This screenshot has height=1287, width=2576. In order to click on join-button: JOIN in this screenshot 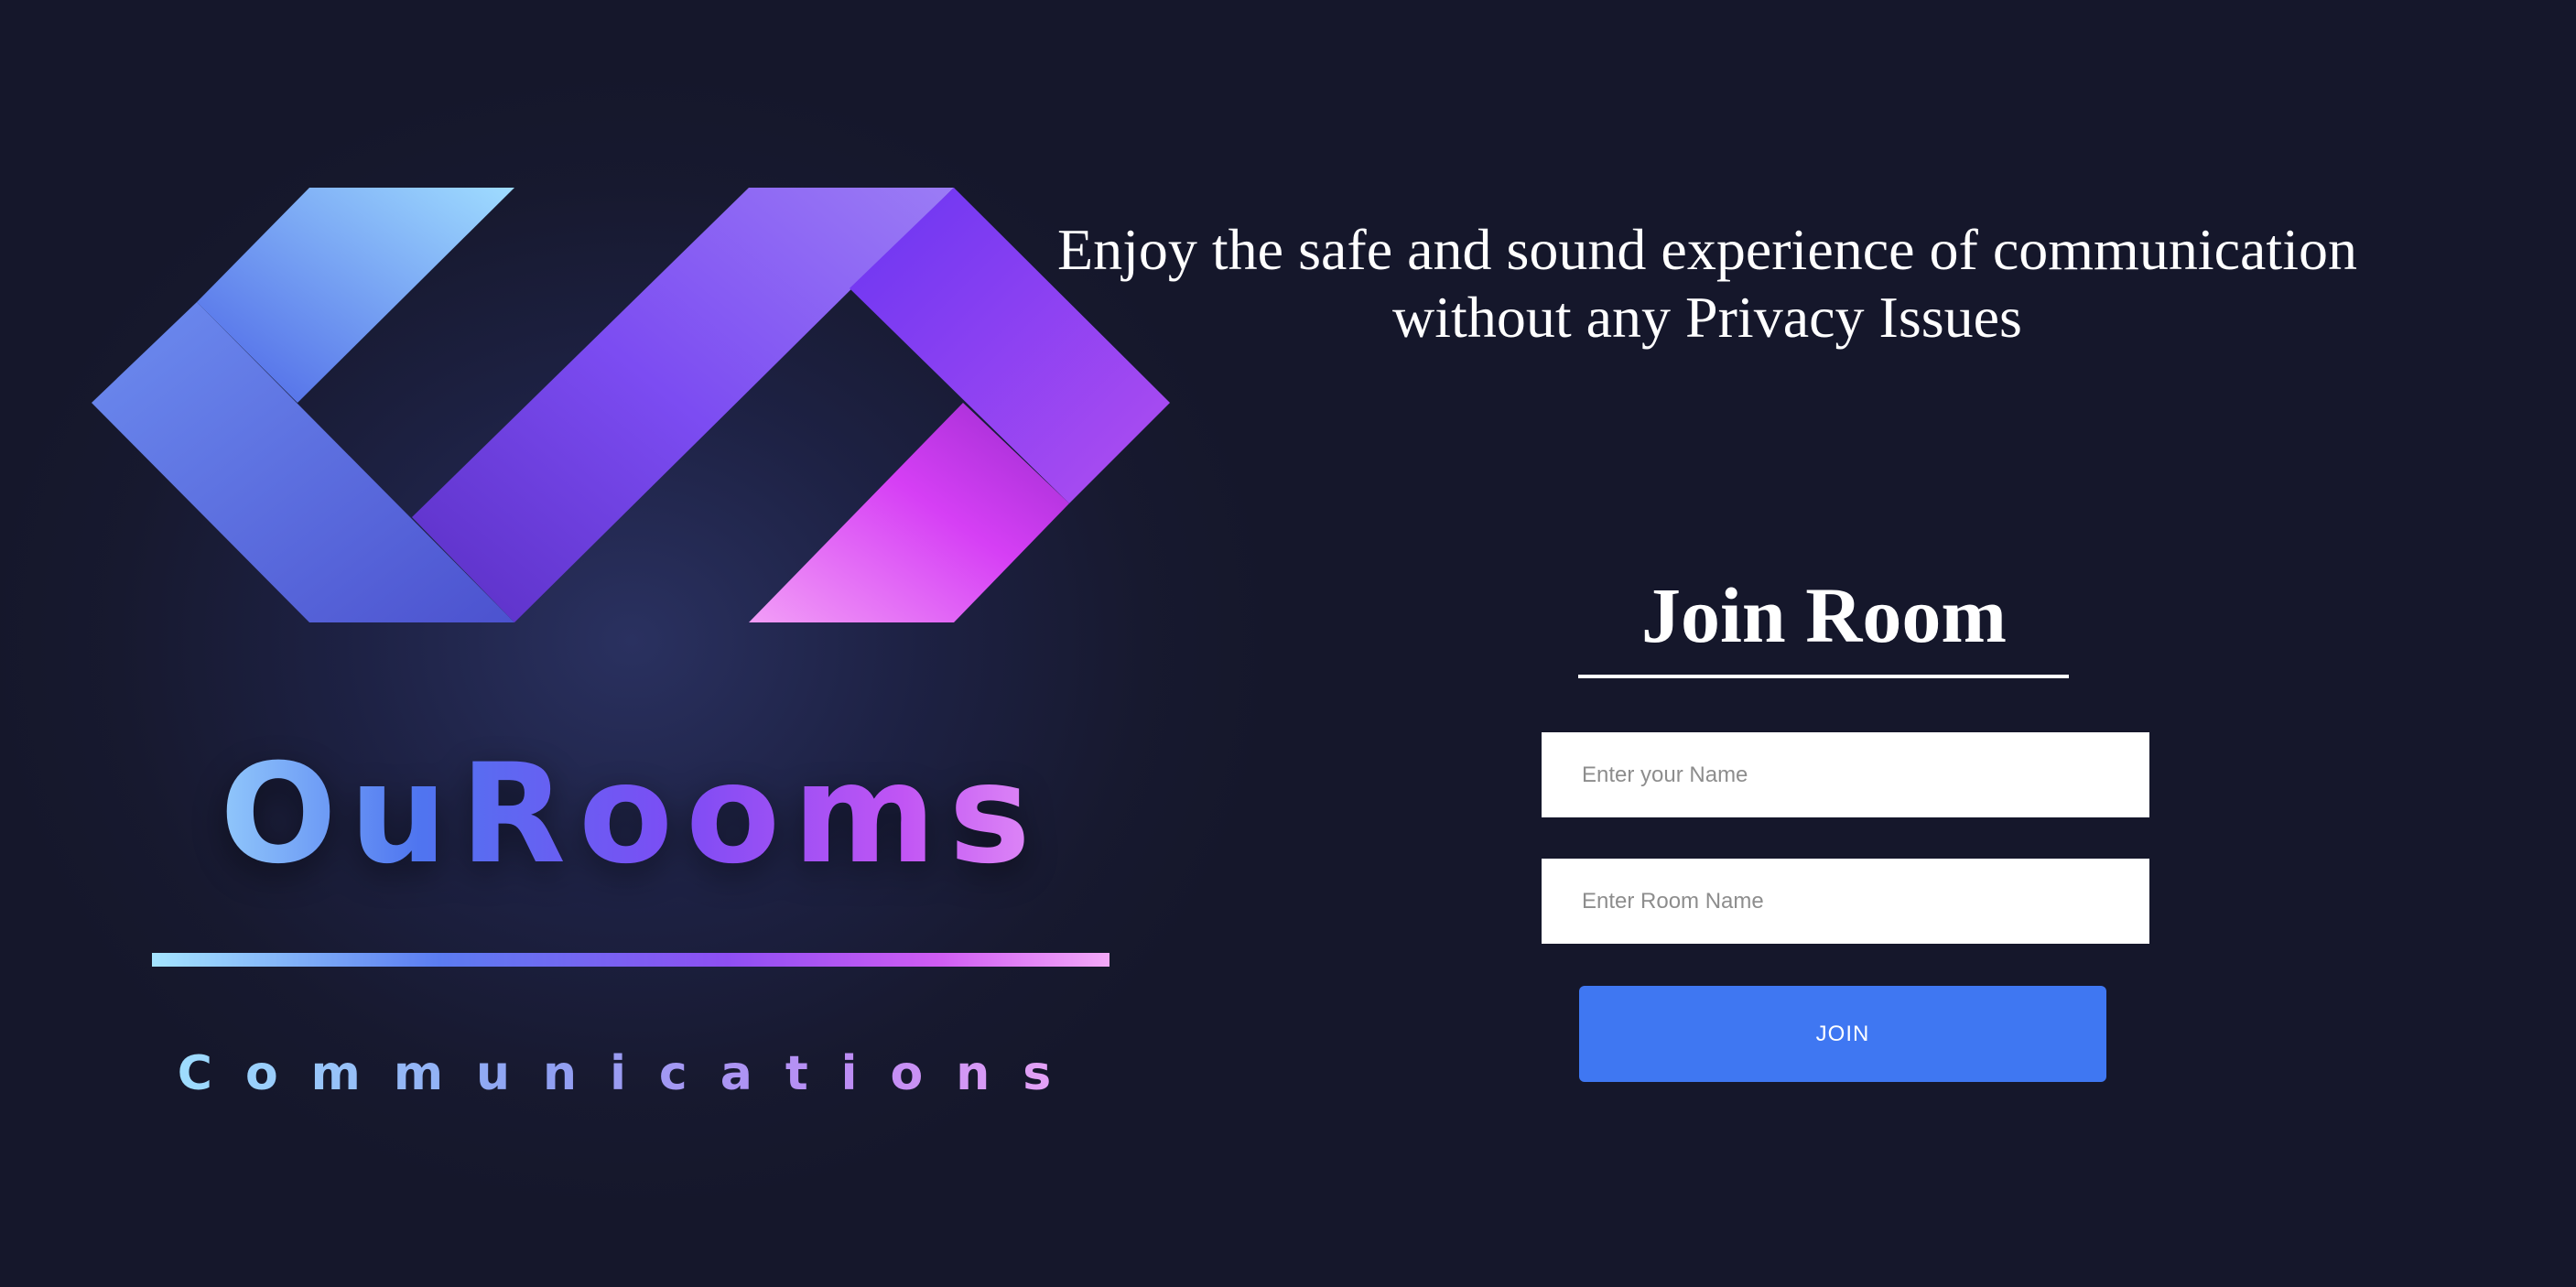, I will do `click(1843, 1034)`.